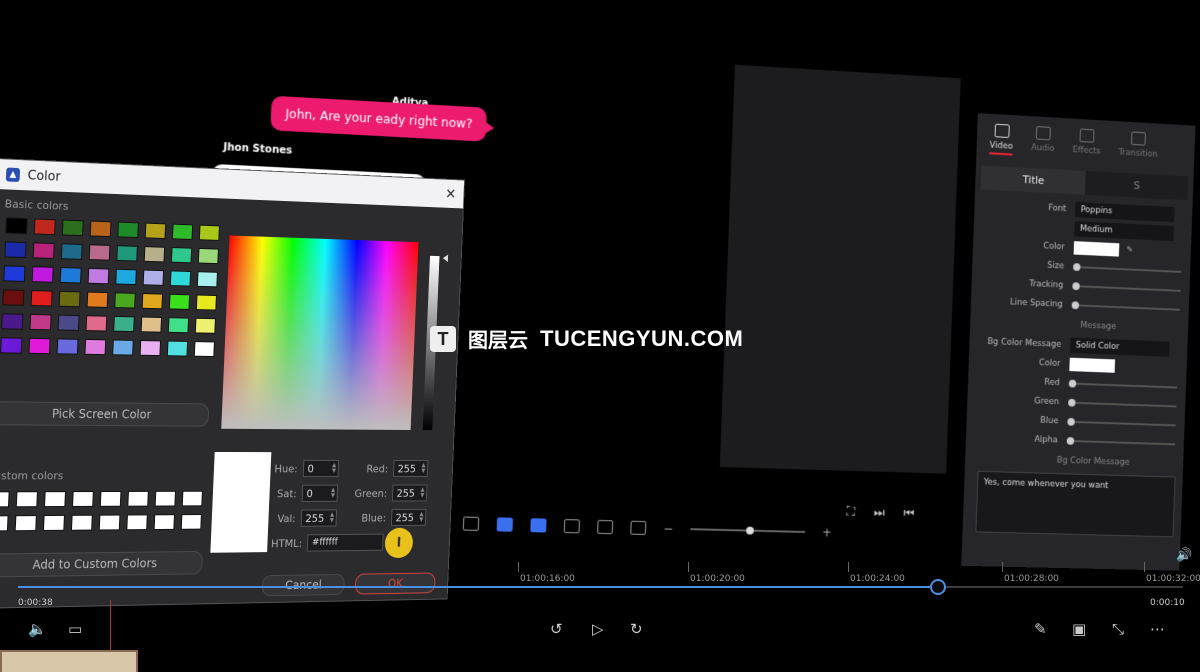 The image size is (1200, 672). I want to click on zoom-detail-icon, so click(605, 527).